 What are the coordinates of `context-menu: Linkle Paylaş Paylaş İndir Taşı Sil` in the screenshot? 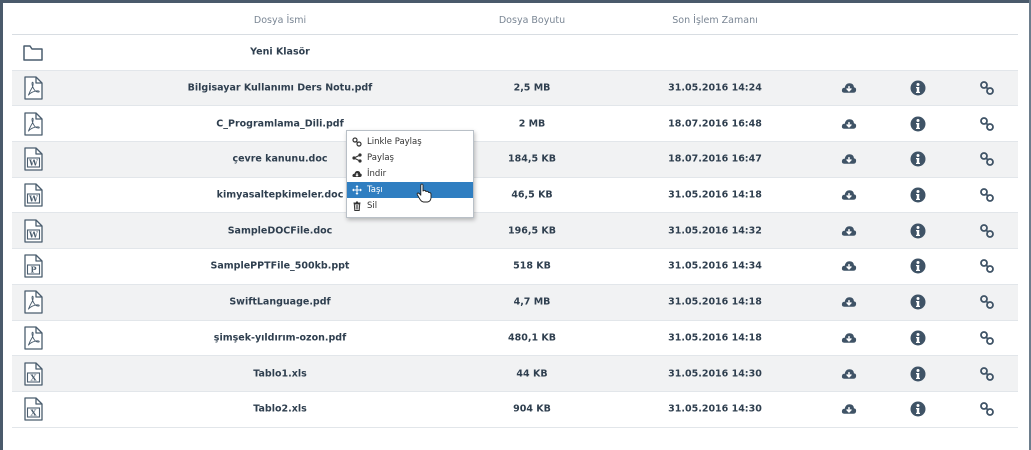 It's located at (410, 174).